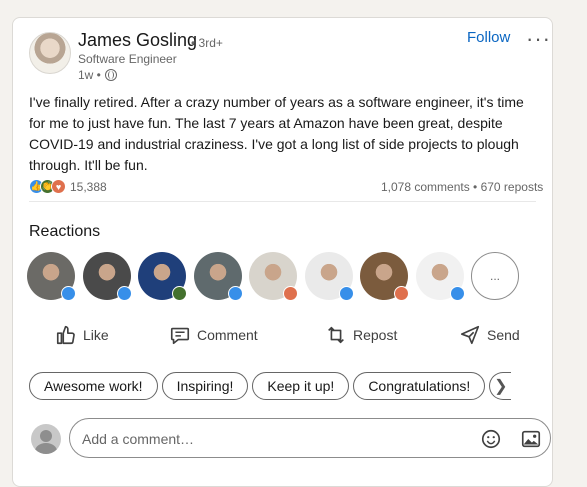  What do you see at coordinates (281, 336) in the screenshot?
I see `action-bar: Like Comment Repost Send` at bounding box center [281, 336].